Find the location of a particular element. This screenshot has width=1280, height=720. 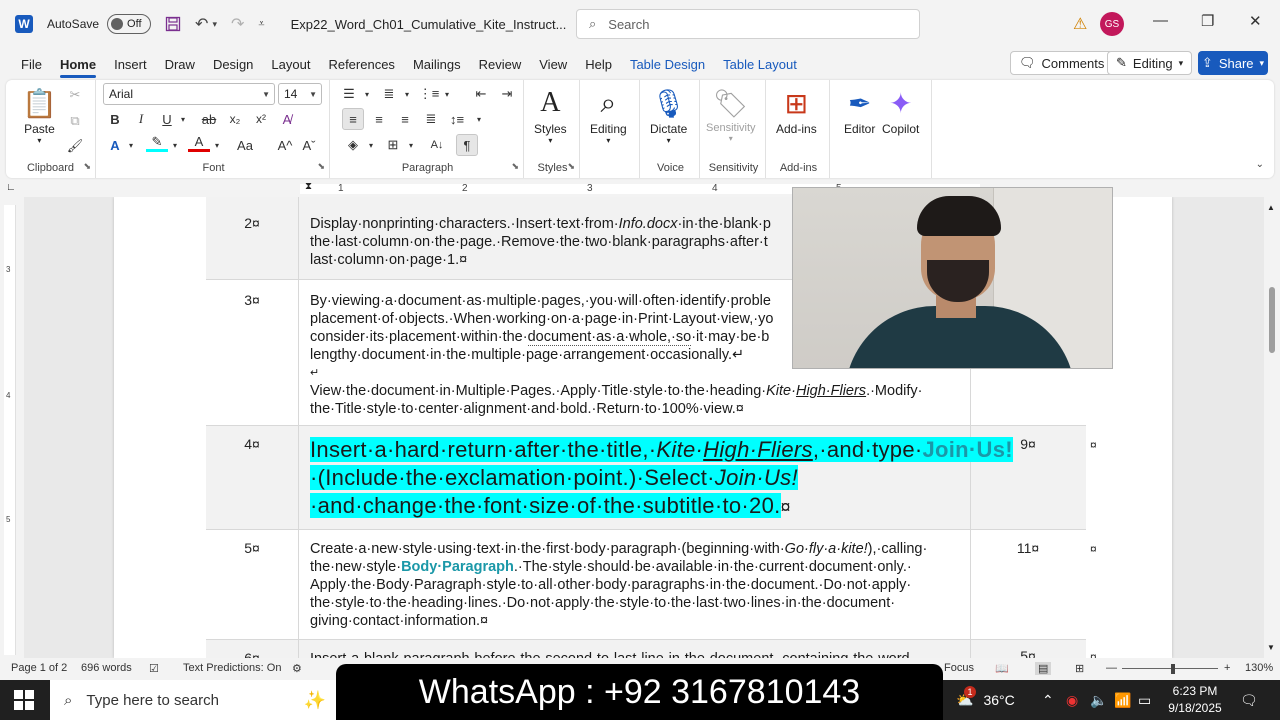

zoom-out-icon: — is located at coordinates (1111, 668).